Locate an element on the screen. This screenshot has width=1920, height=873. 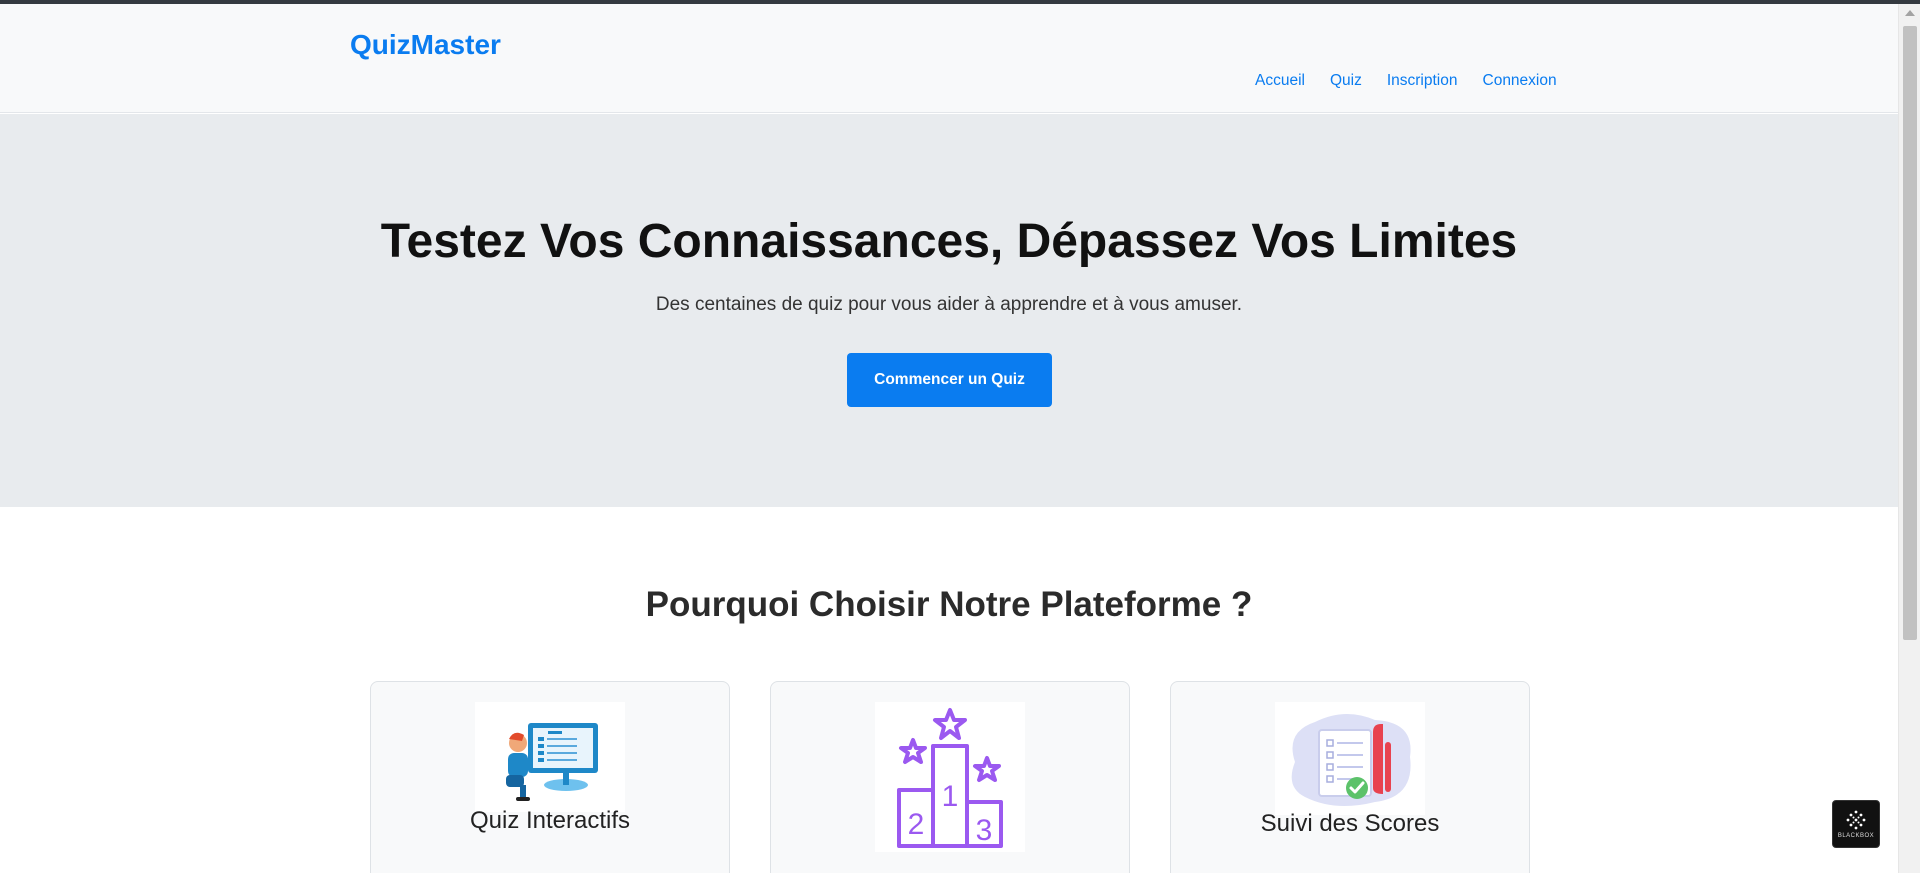
blackbox-label: BLACKBOX is located at coordinates (1856, 836).